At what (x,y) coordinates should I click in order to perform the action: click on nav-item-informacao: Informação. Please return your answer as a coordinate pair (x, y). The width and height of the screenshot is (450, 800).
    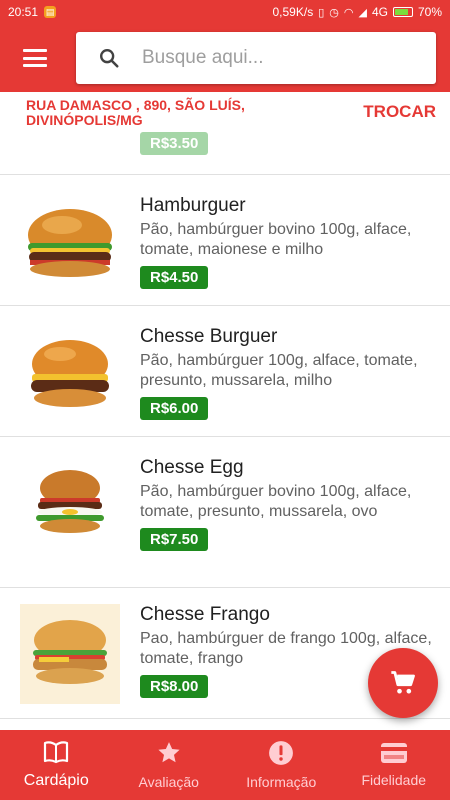
    Looking at the image, I should click on (281, 765).